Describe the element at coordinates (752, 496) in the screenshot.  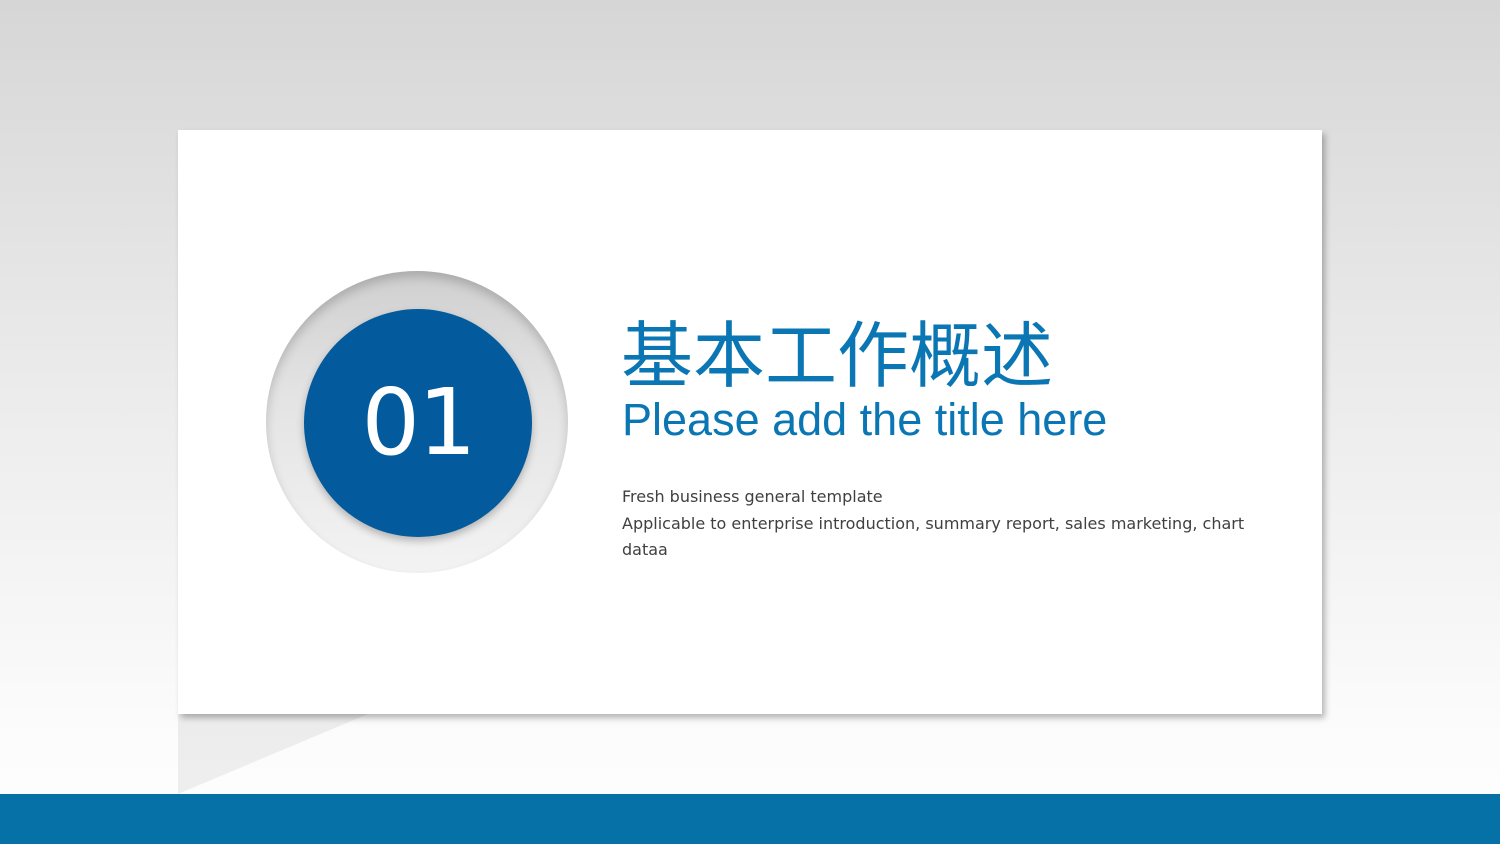
I see `description-line: Fresh business general template` at that location.